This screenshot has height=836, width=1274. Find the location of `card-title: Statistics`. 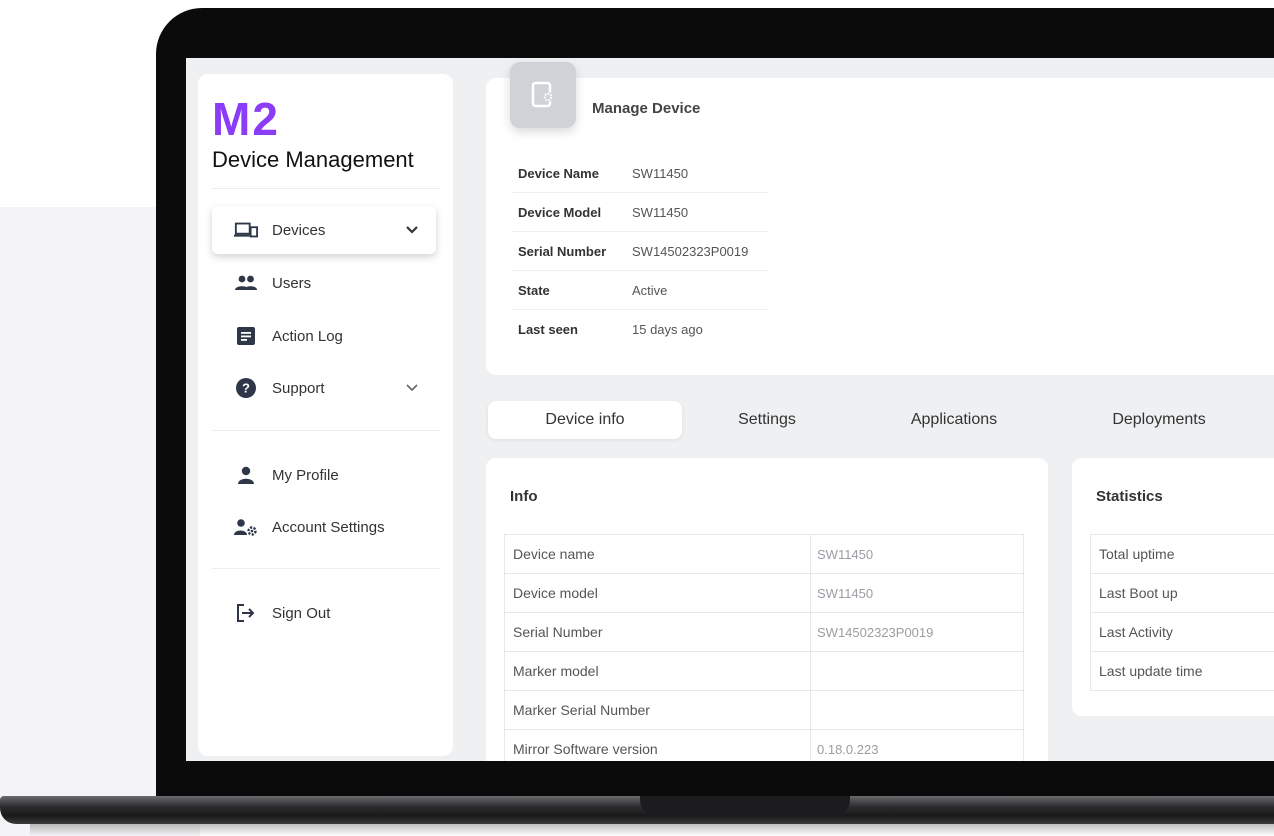

card-title: Statistics is located at coordinates (1129, 496).